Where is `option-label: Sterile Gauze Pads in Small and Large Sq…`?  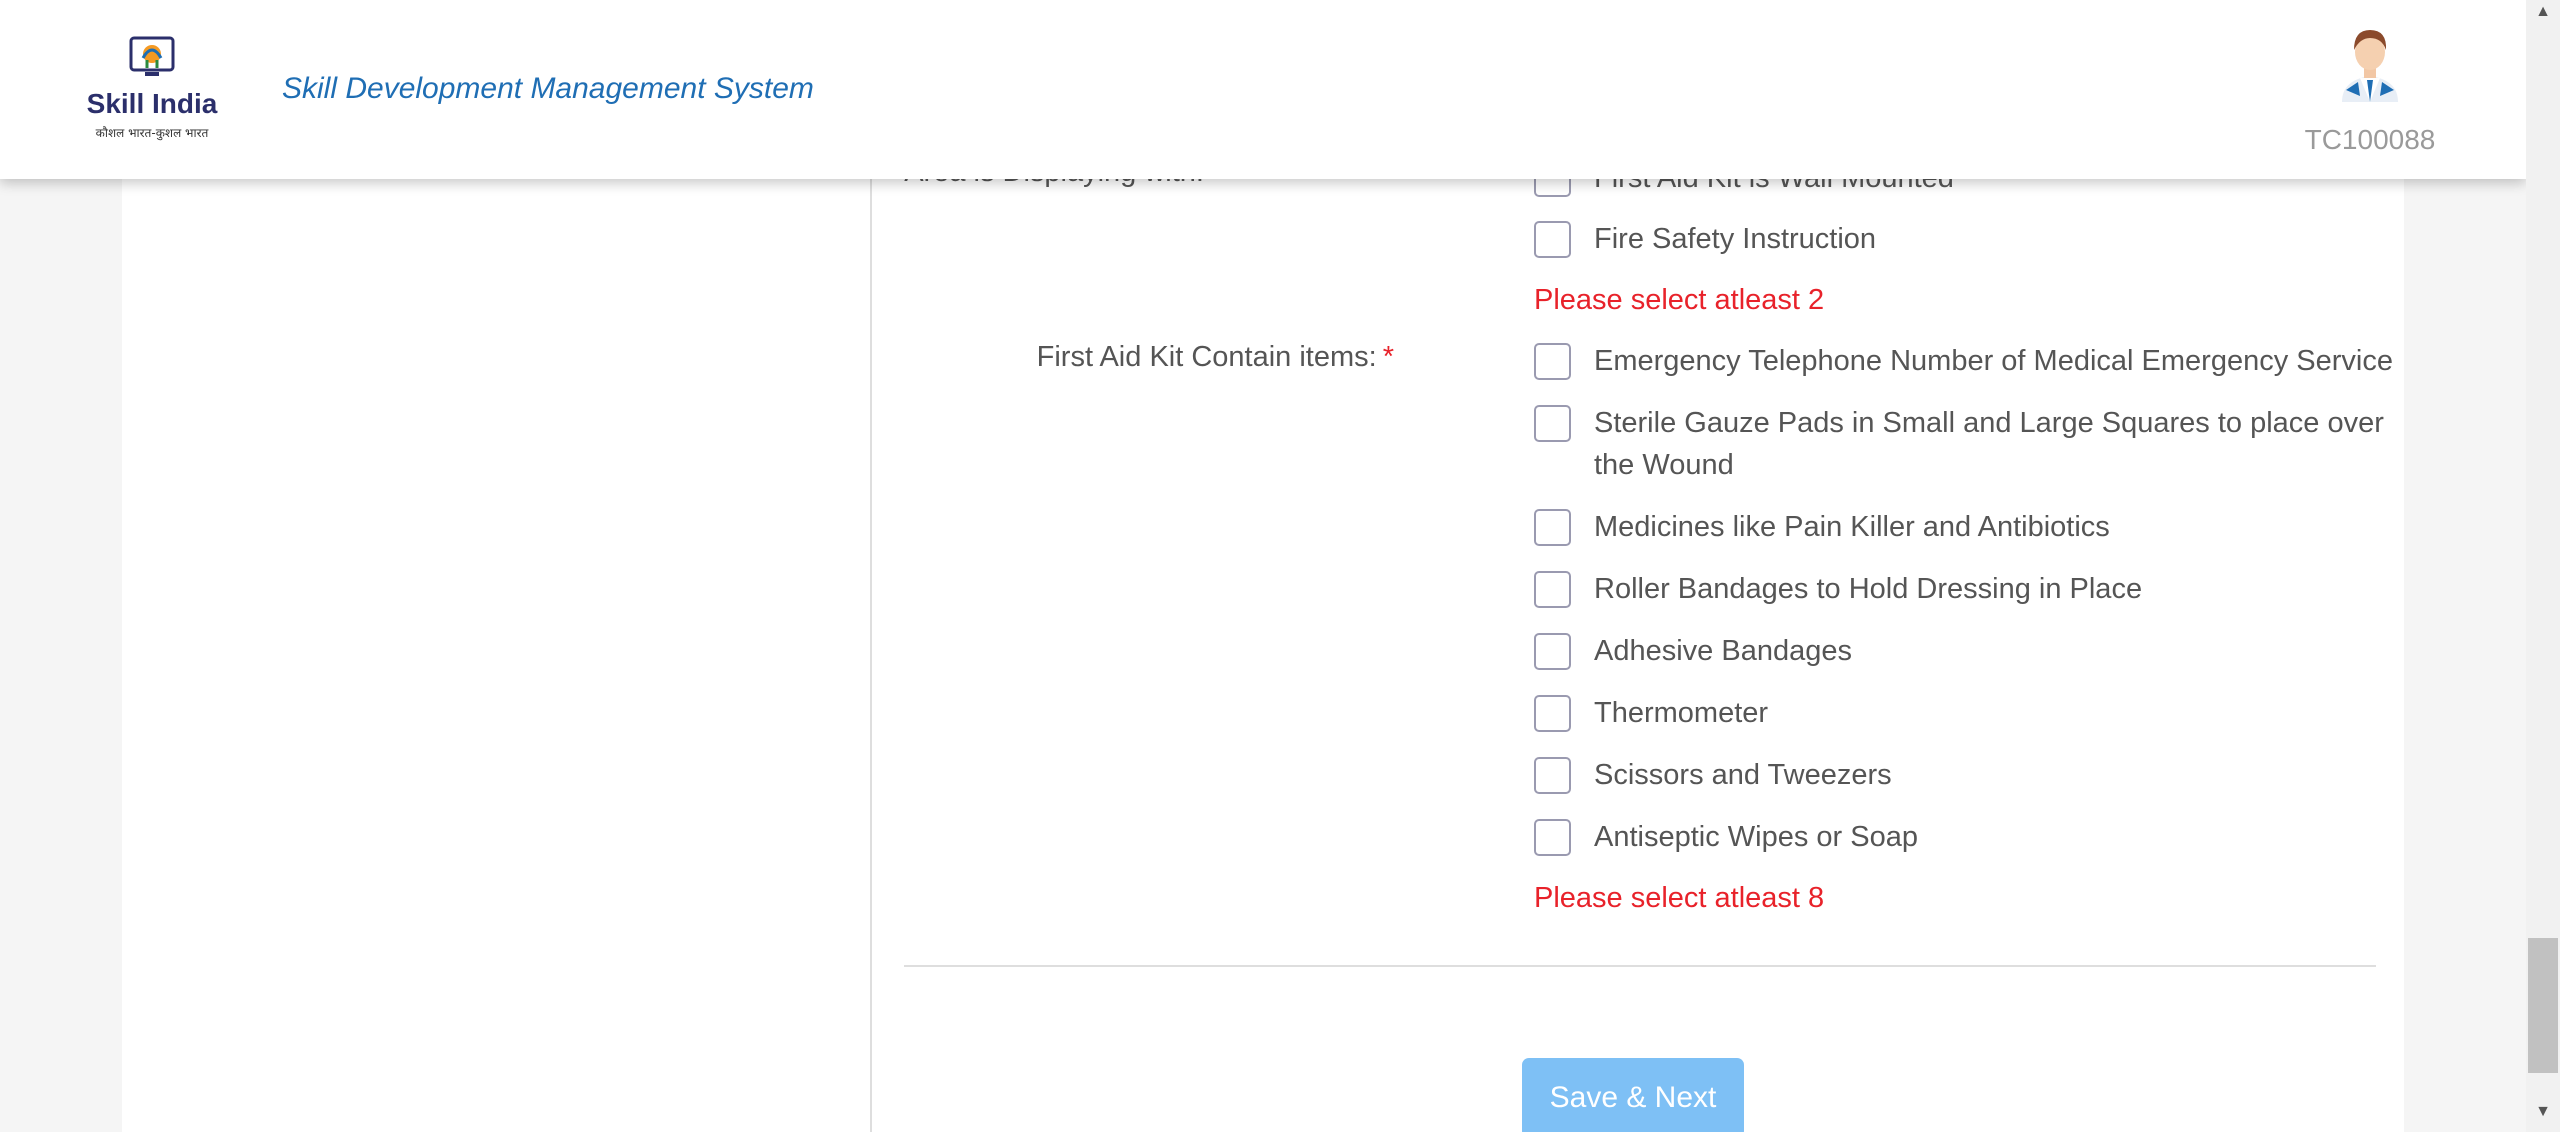
option-label: Sterile Gauze Pads in Small and Large Sq… is located at coordinates (1989, 444).